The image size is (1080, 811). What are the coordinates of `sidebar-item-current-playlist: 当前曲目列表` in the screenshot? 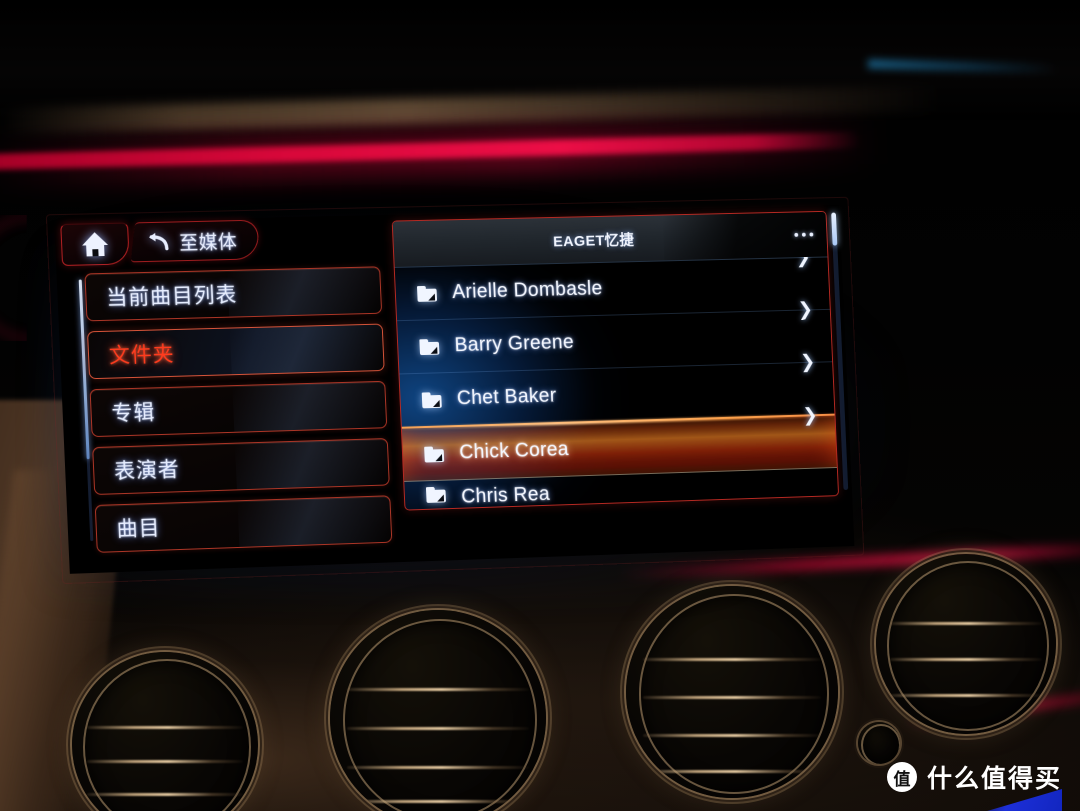 It's located at (233, 294).